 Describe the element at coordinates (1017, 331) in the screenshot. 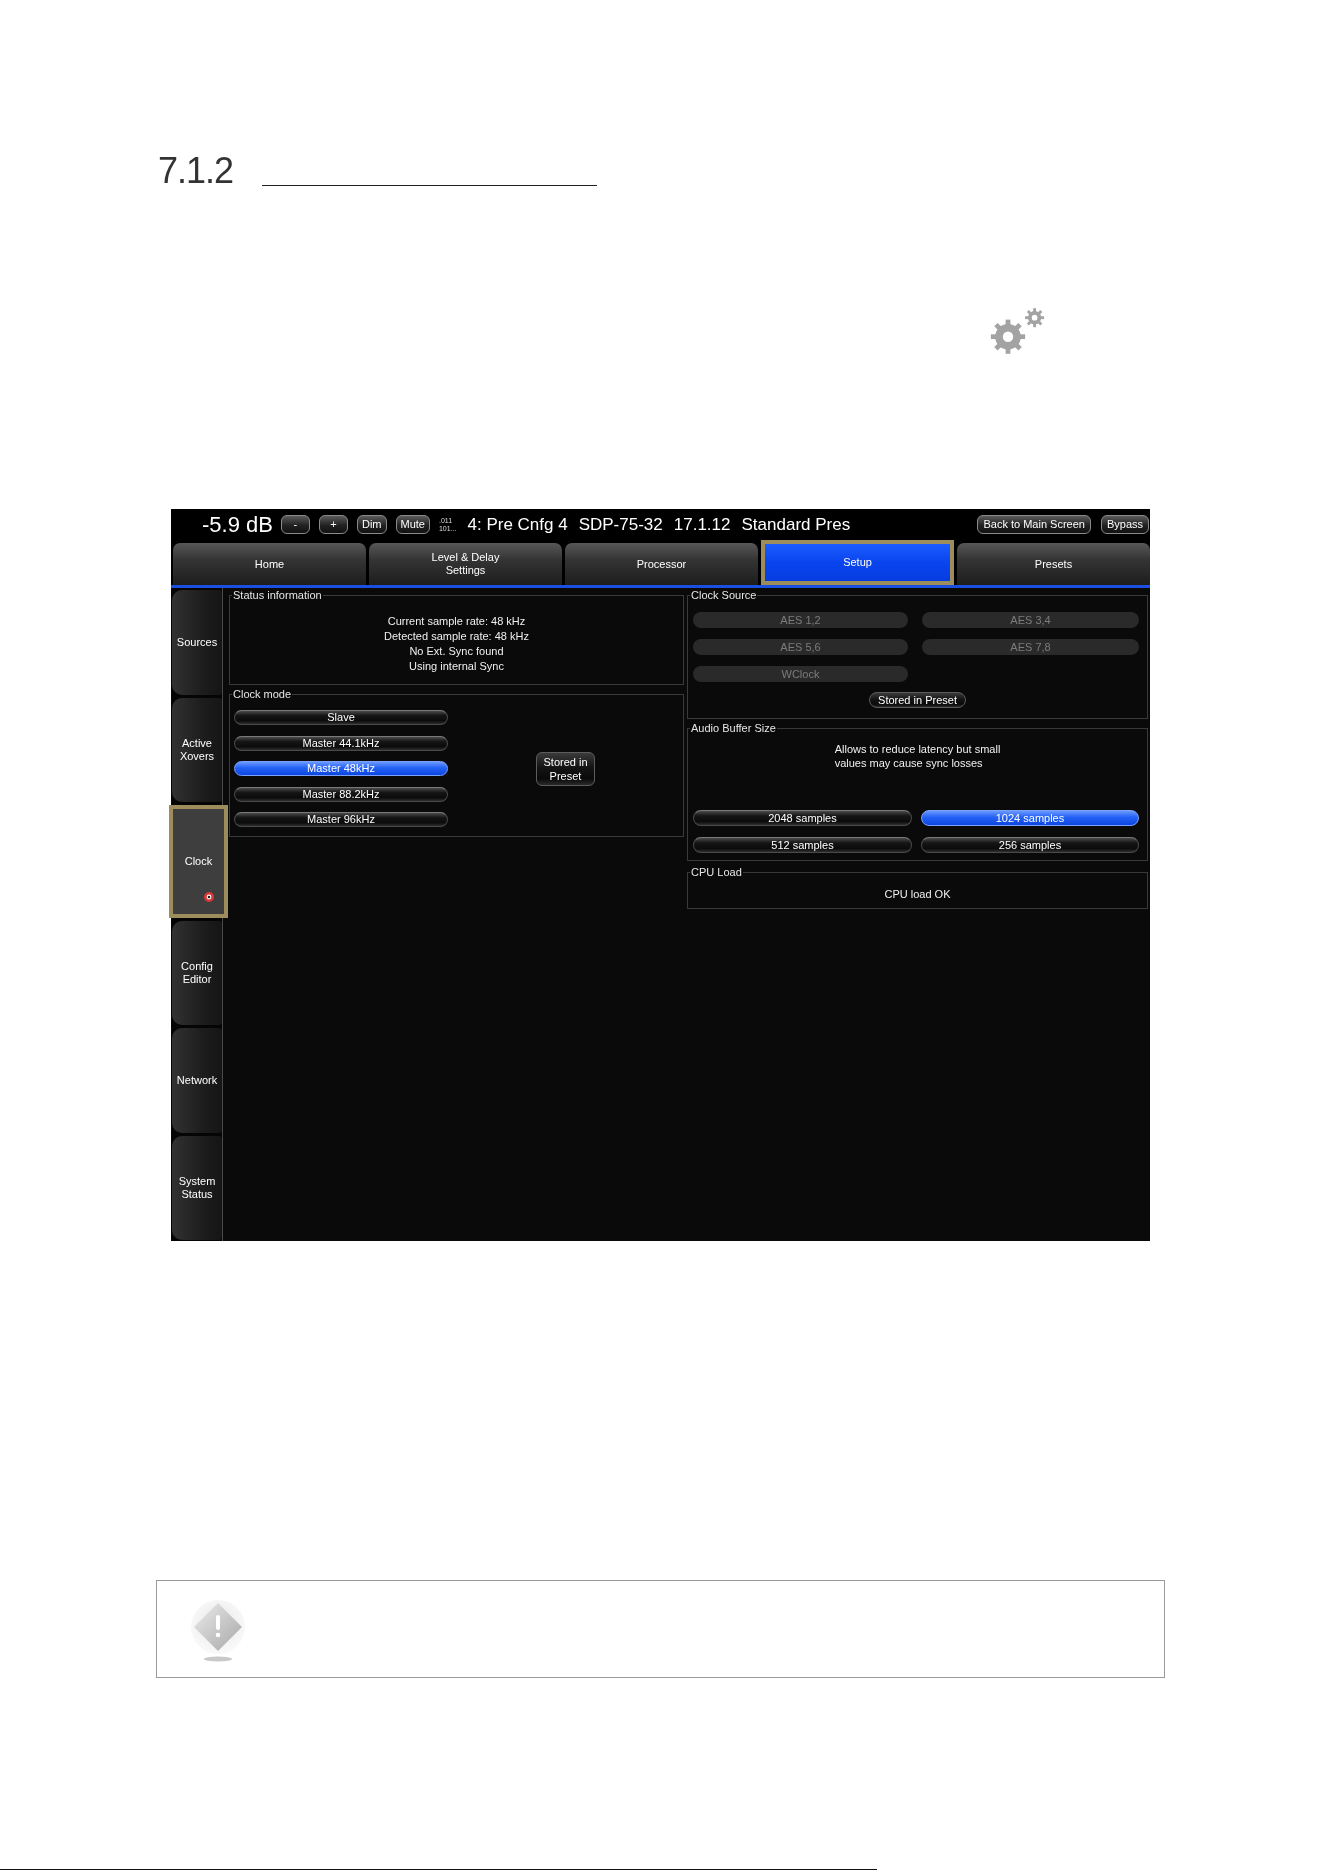

I see `gears-icon` at that location.